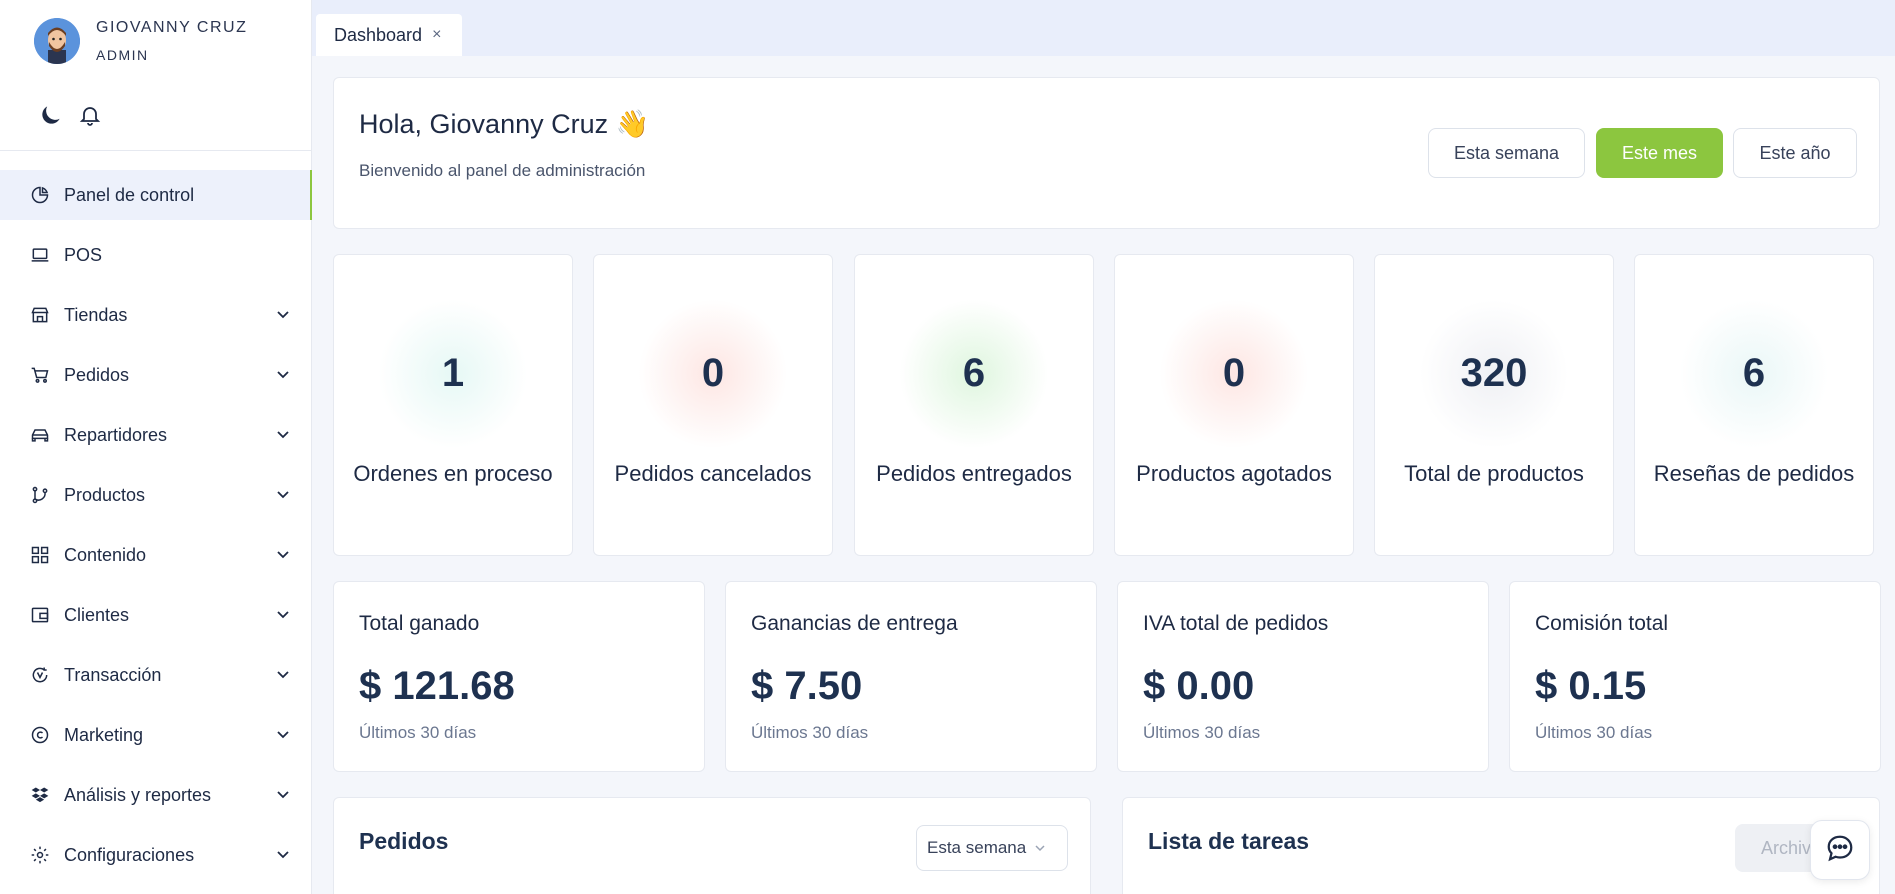 This screenshot has height=894, width=1895. I want to click on sidebar-item-configuraciones: Configuraciones, so click(156, 855).